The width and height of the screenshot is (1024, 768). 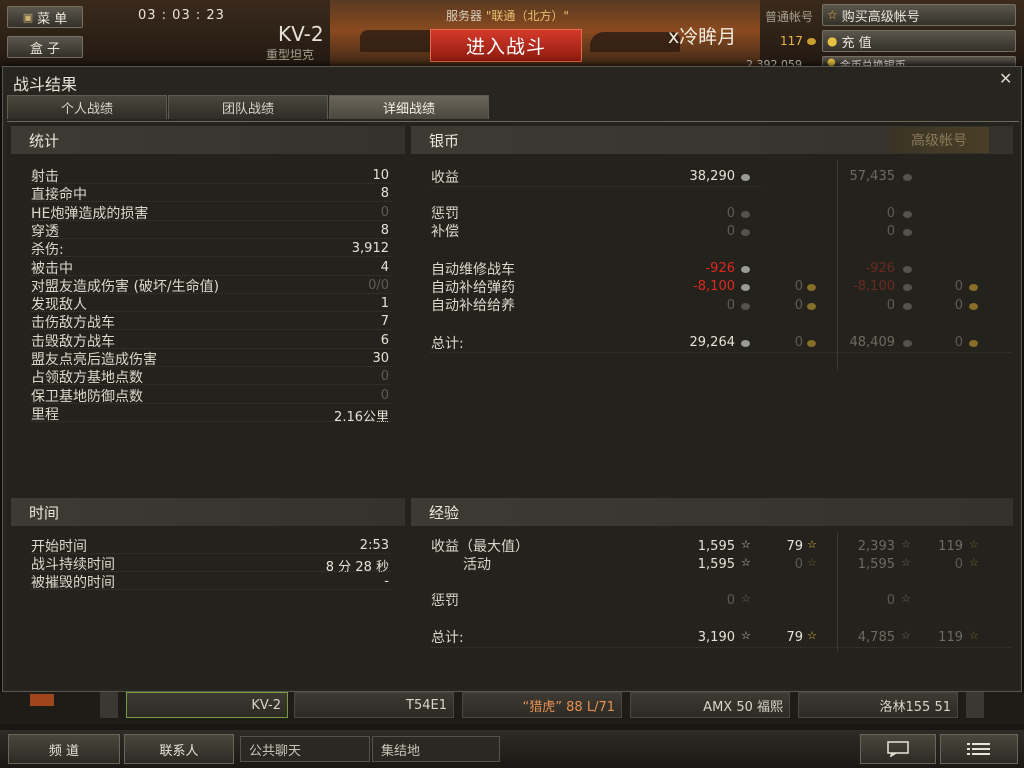 What do you see at coordinates (384, 194) in the screenshot?
I see `stat-value: 8` at bounding box center [384, 194].